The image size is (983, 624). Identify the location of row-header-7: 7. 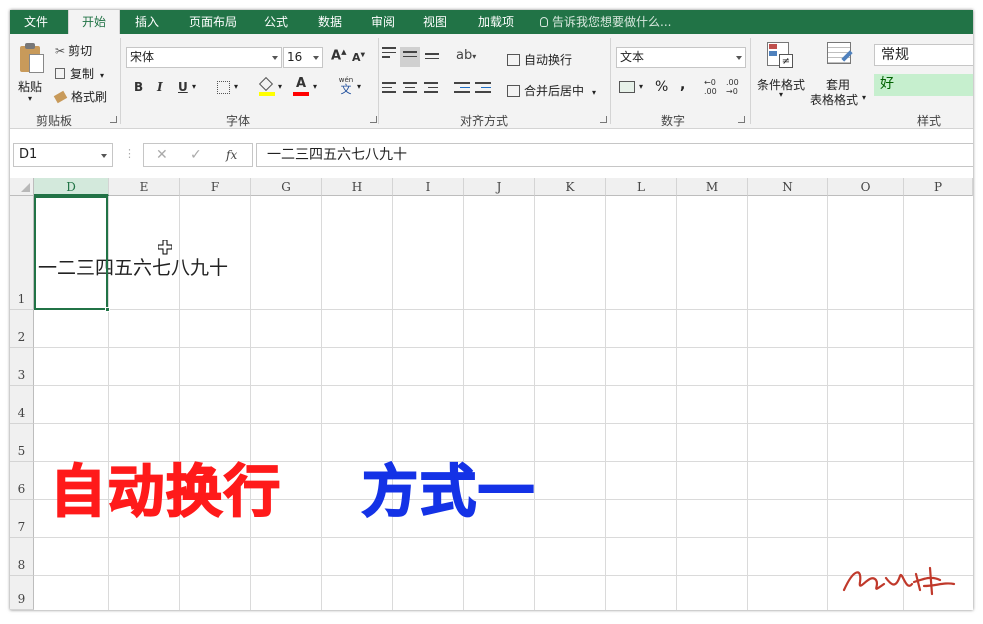
(22, 519).